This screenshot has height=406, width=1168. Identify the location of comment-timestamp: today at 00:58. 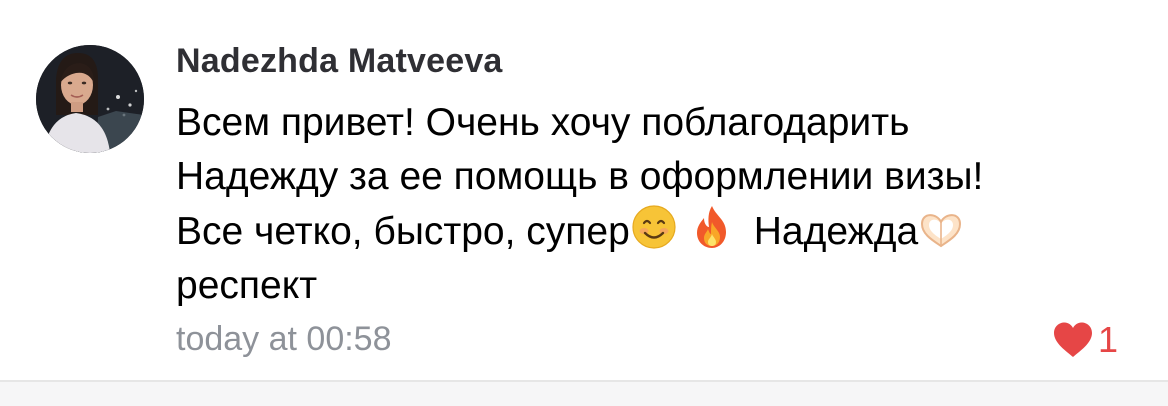
(284, 339).